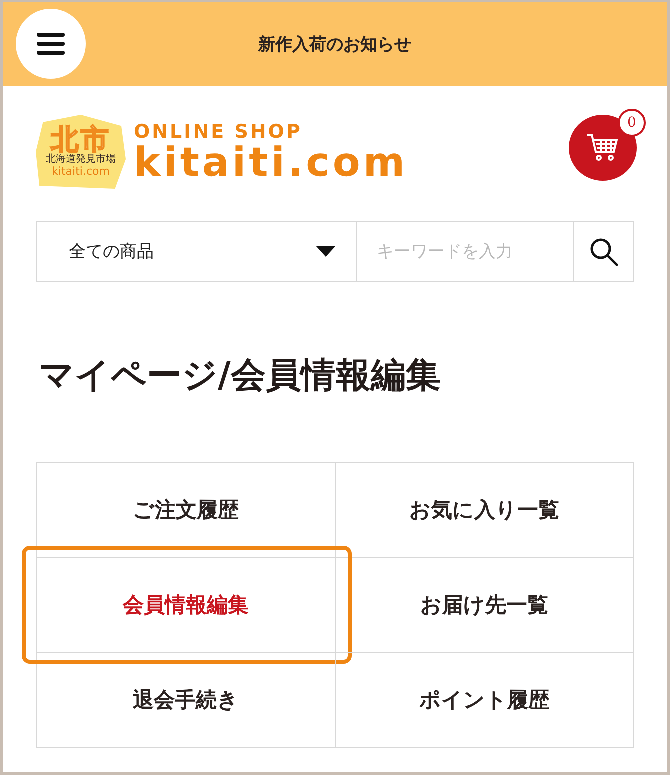 This screenshot has height=775, width=670. I want to click on search-icon, so click(603, 251).